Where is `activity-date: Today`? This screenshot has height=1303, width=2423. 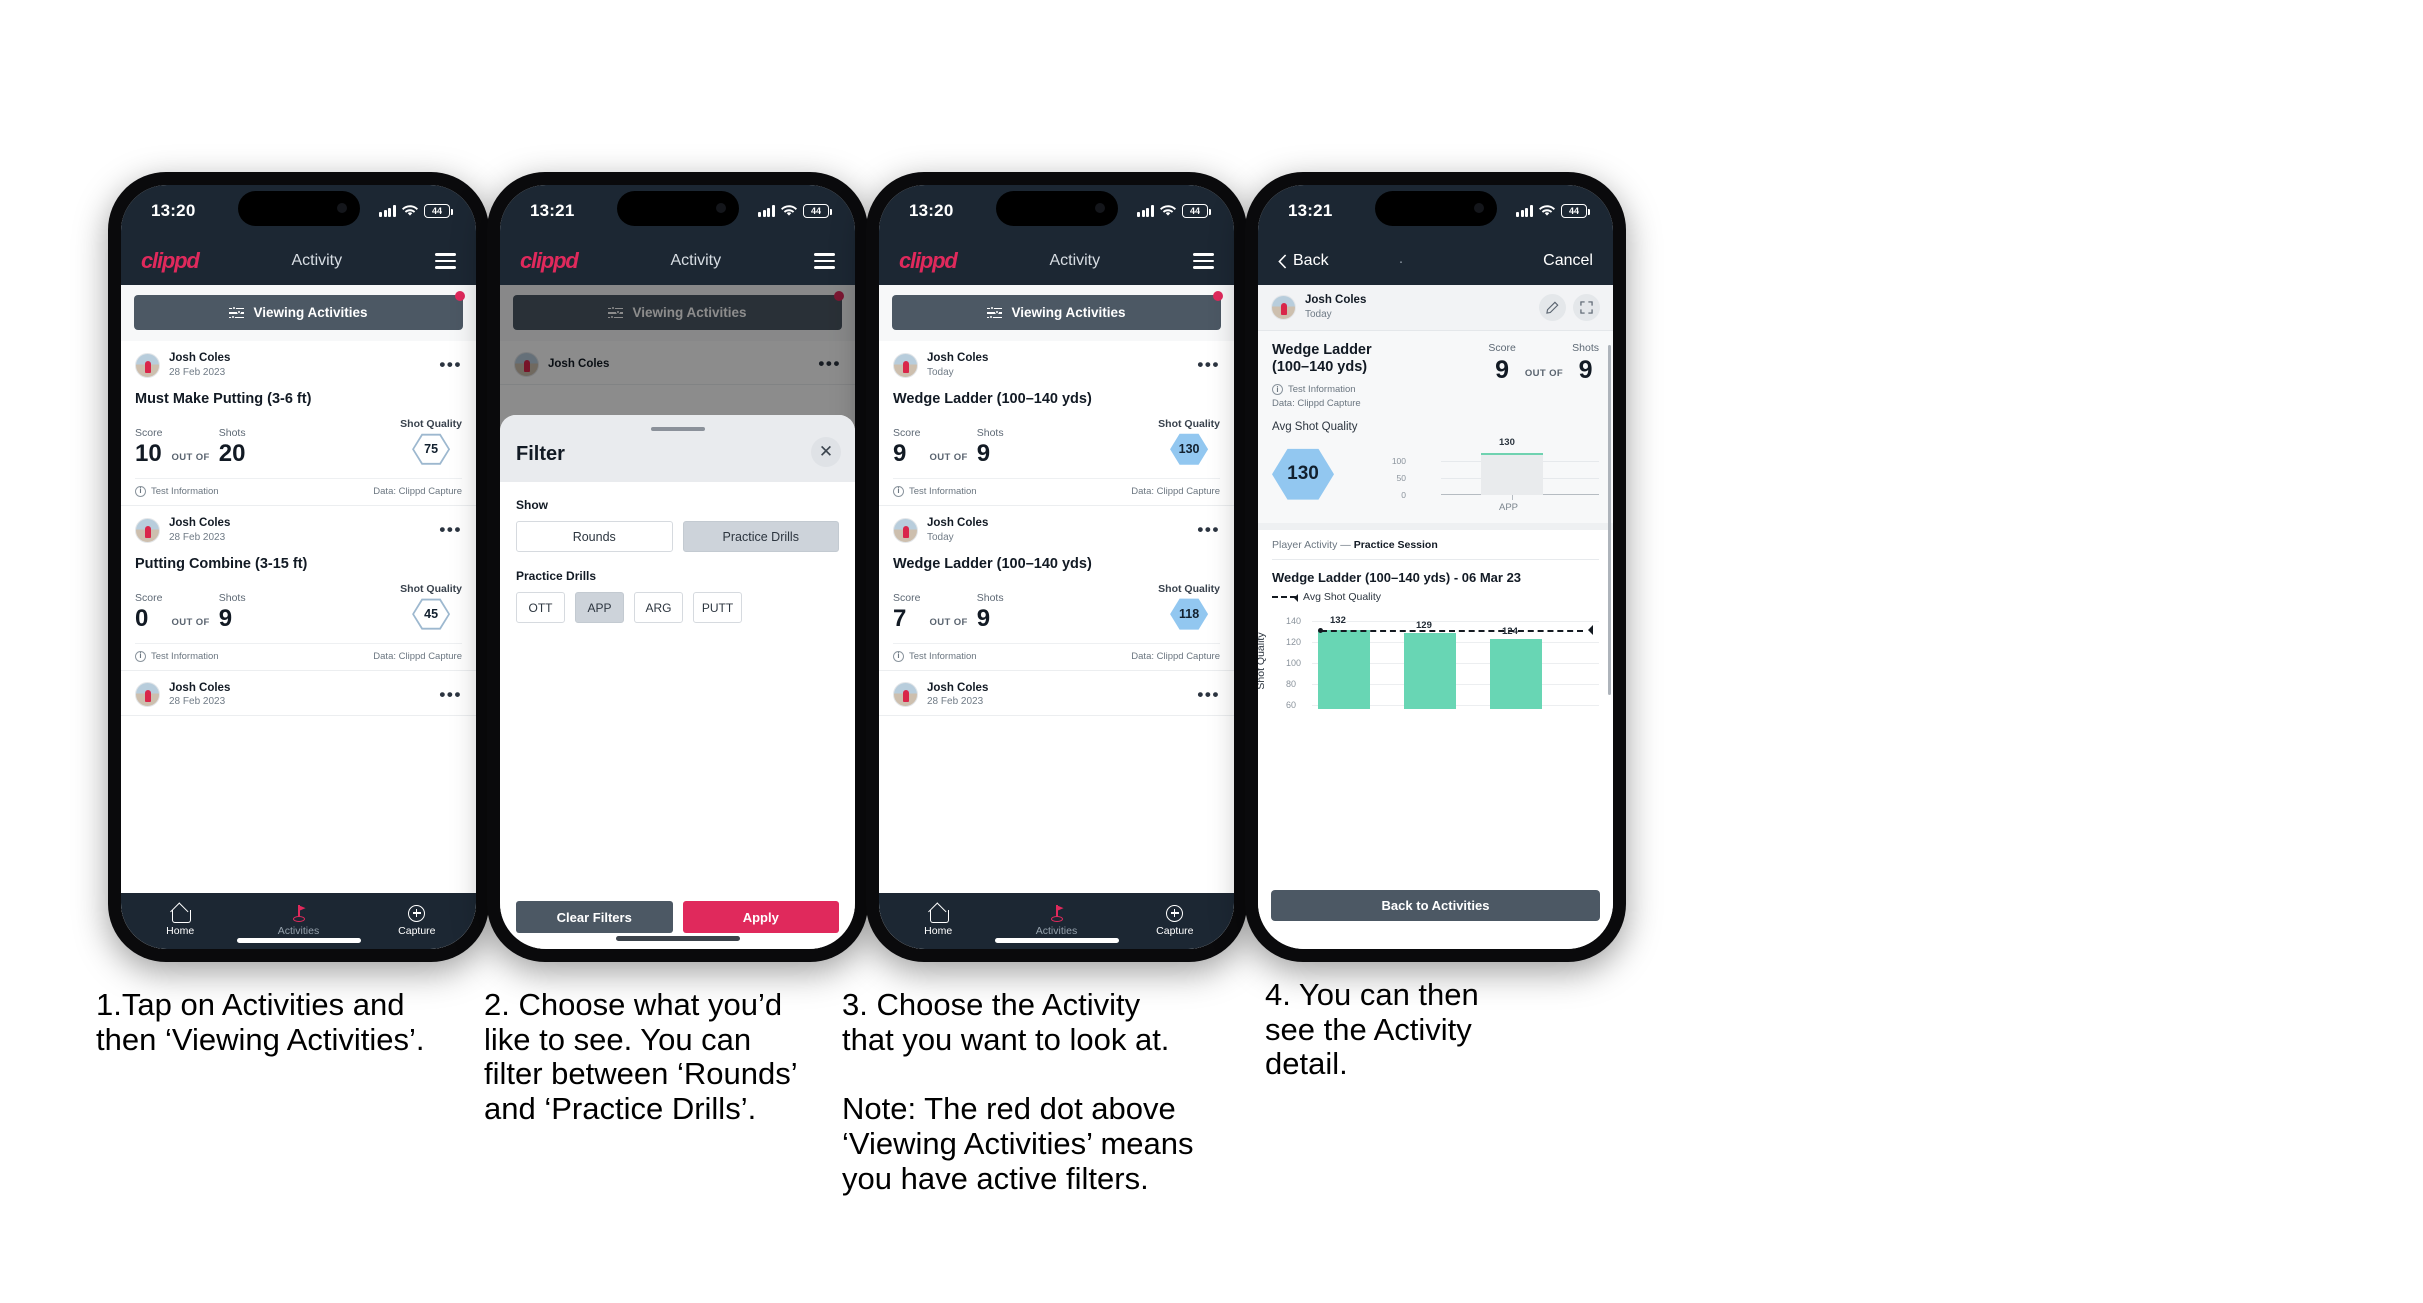 activity-date: Today is located at coordinates (1318, 314).